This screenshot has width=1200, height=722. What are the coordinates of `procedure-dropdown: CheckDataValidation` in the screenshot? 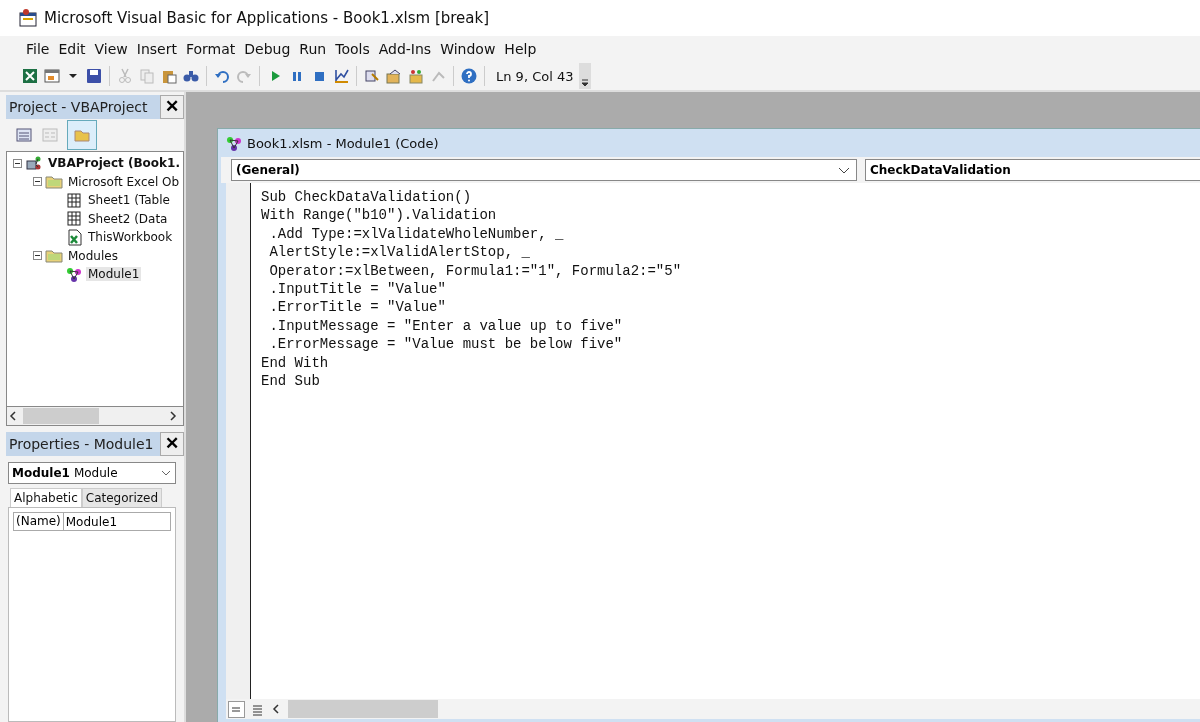 It's located at (1032, 170).